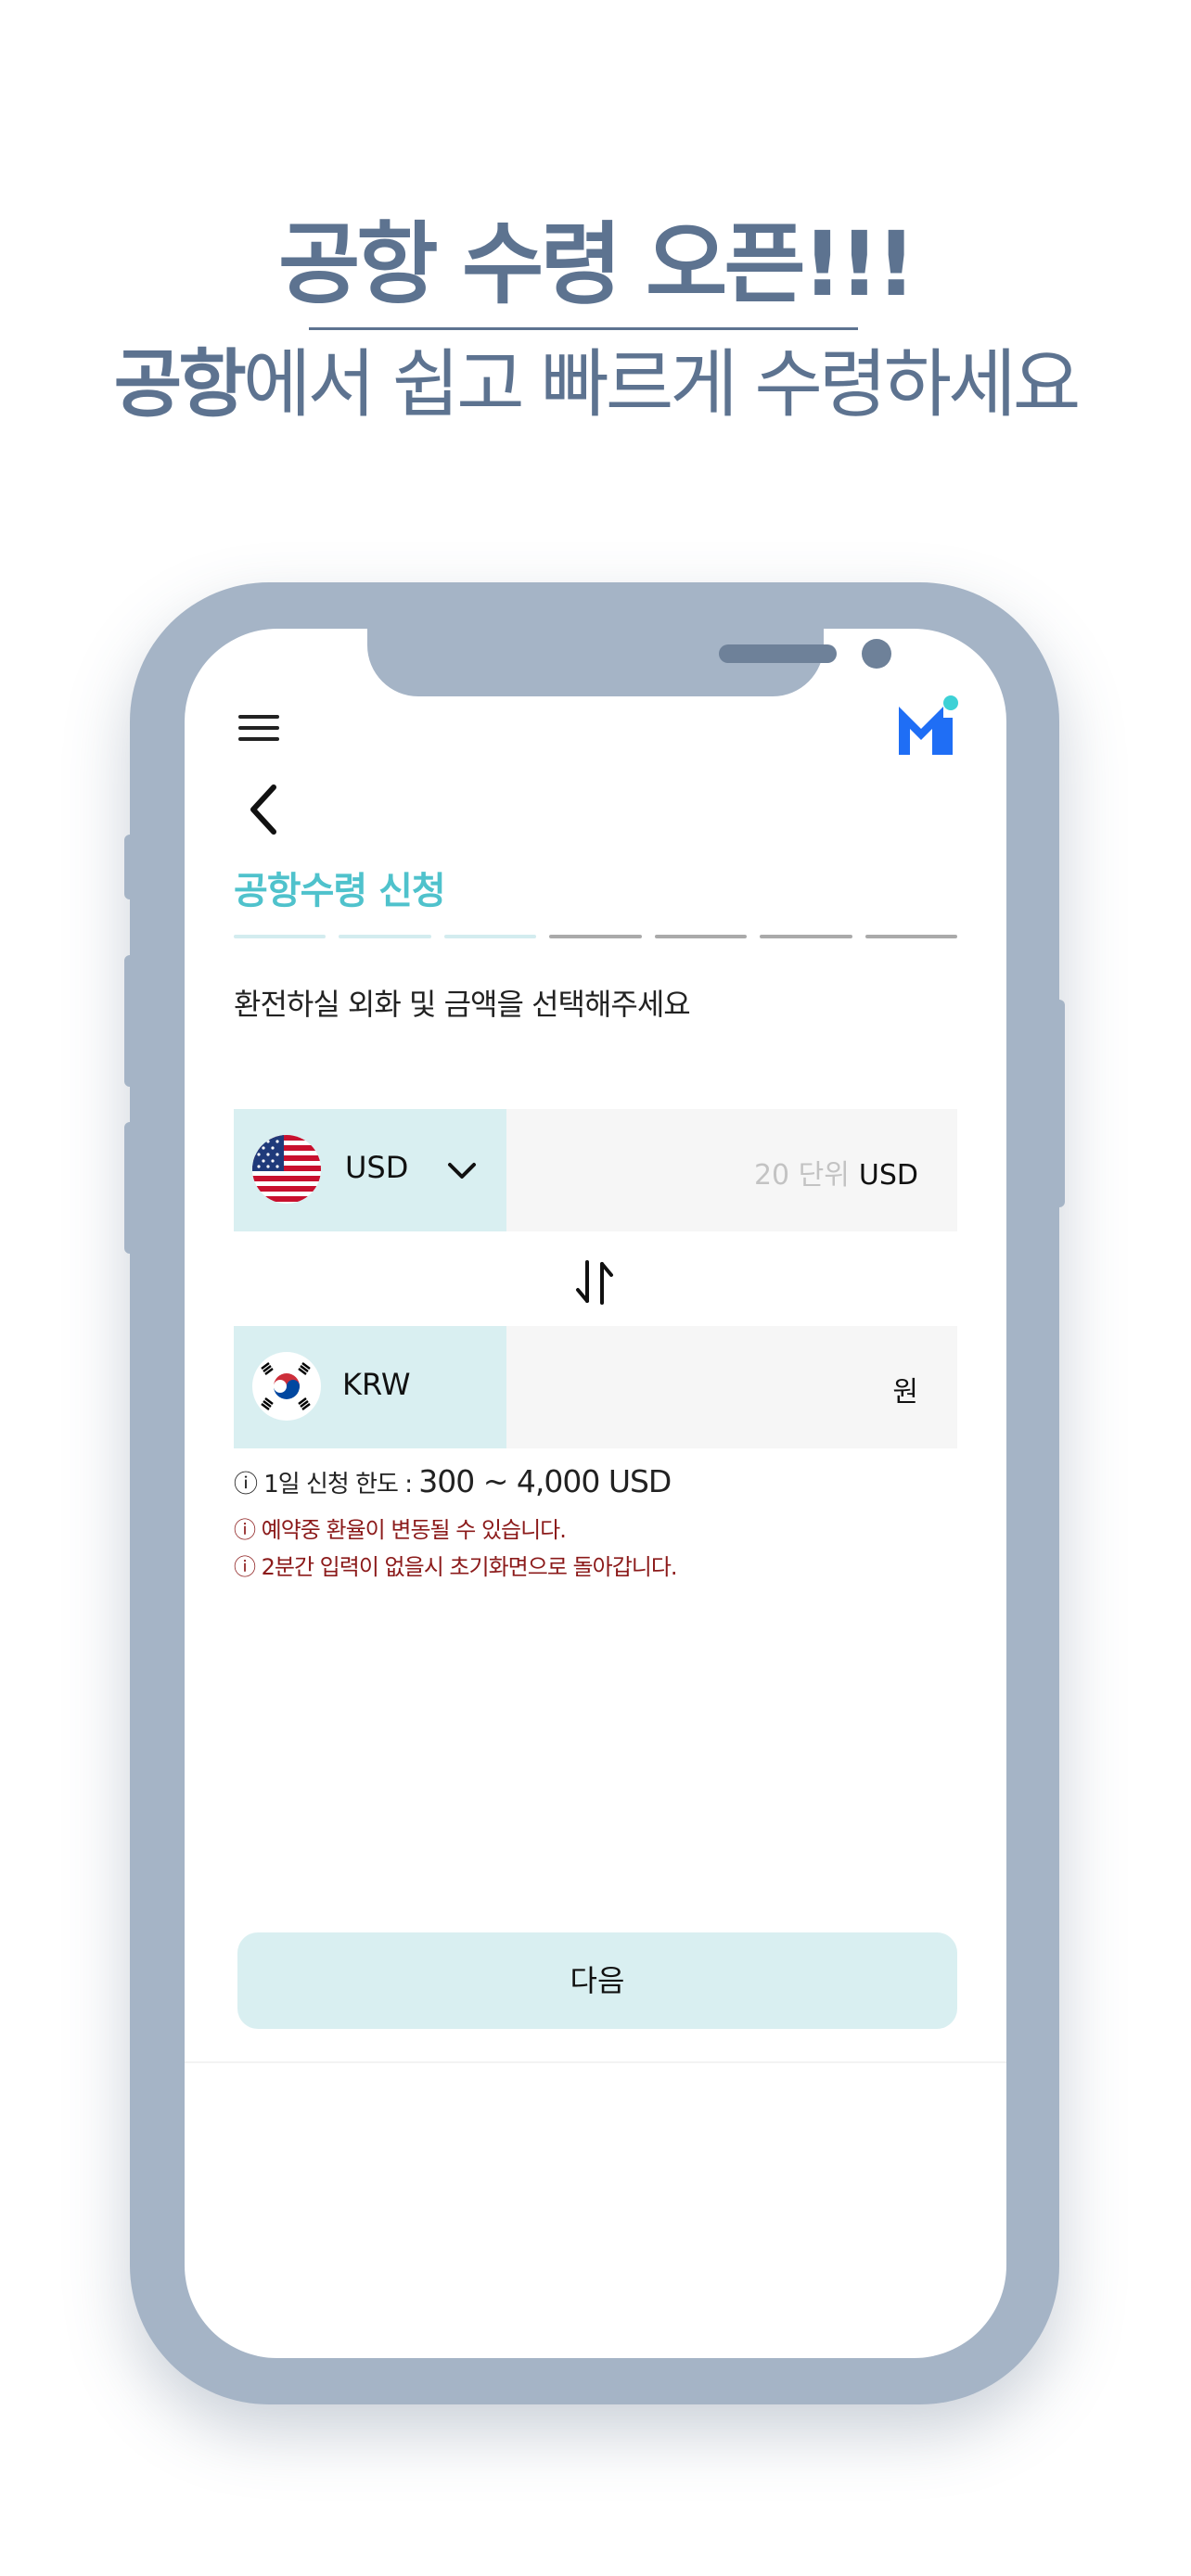 The image size is (1191, 2576). I want to click on chevron-down-icon, so click(462, 1170).